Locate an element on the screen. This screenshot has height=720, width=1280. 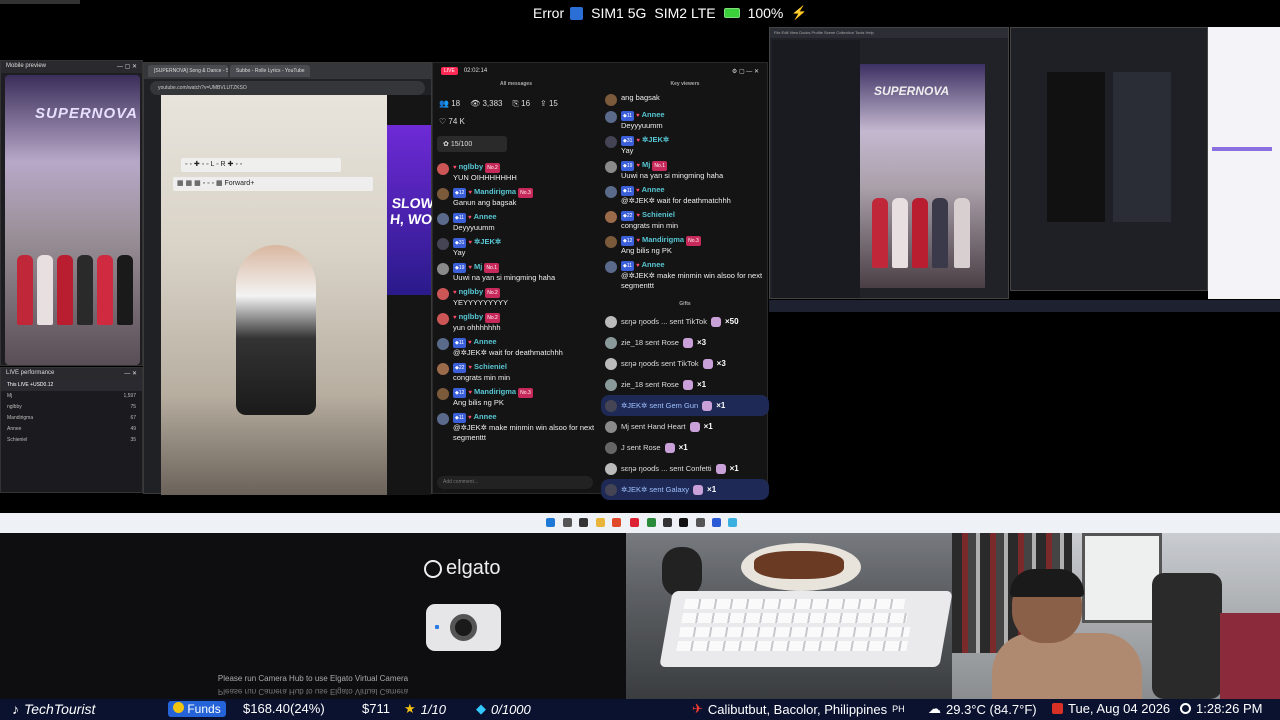
web-dashboard-window is located at coordinates (1244, 163).